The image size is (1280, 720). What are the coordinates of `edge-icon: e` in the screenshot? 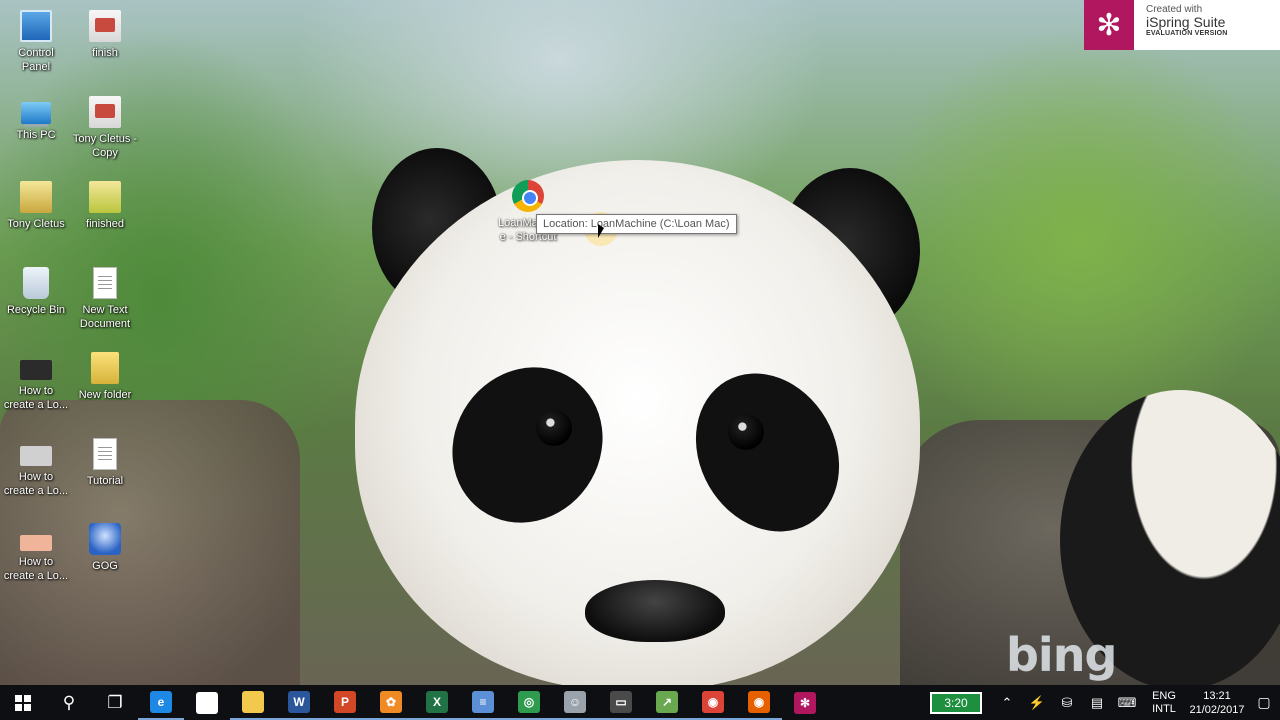 It's located at (161, 701).